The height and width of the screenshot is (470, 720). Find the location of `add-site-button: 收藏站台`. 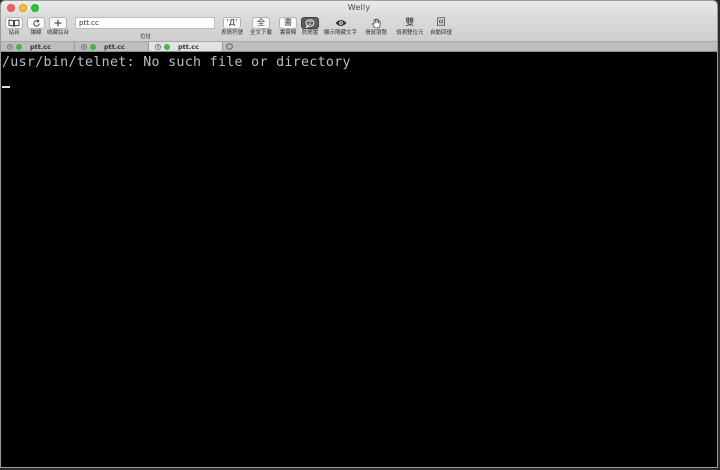

add-site-button: 收藏站台 is located at coordinates (58, 27).